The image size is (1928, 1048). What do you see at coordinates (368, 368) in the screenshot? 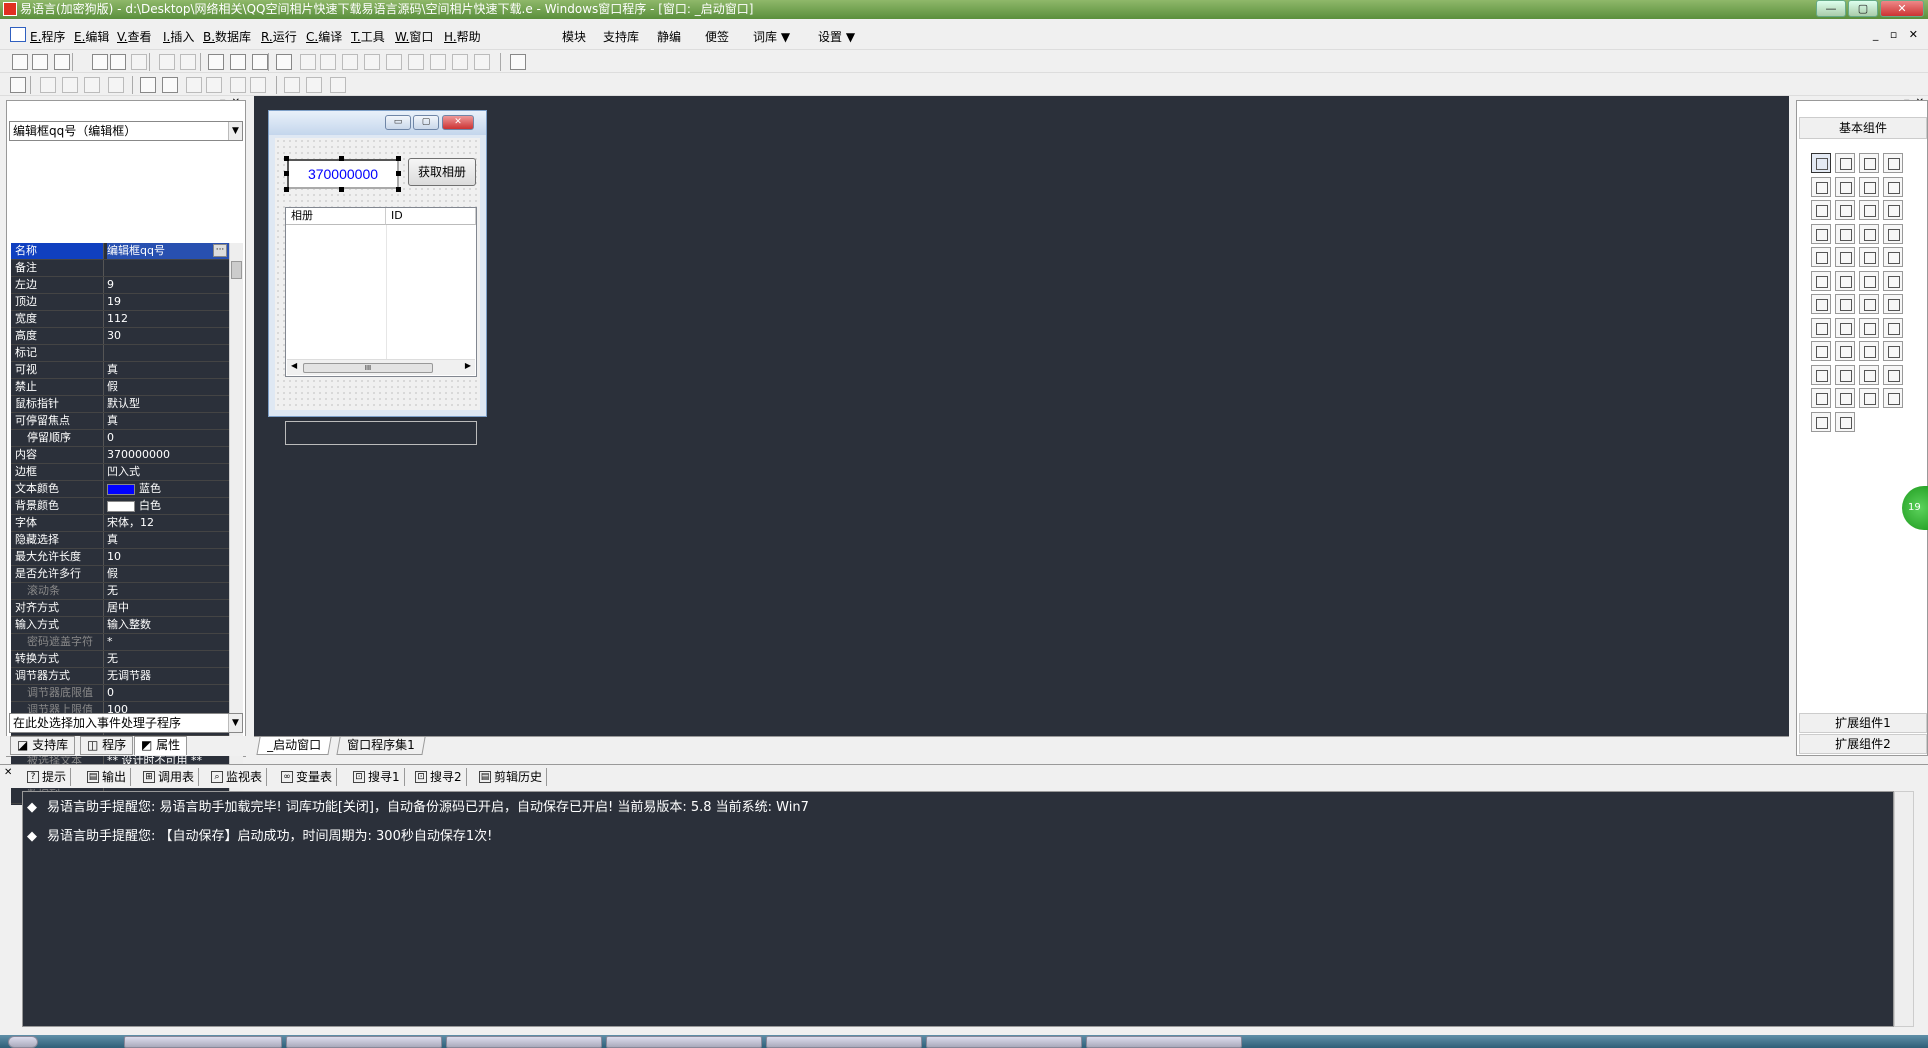
I see `scroll-thumb: III` at bounding box center [368, 368].